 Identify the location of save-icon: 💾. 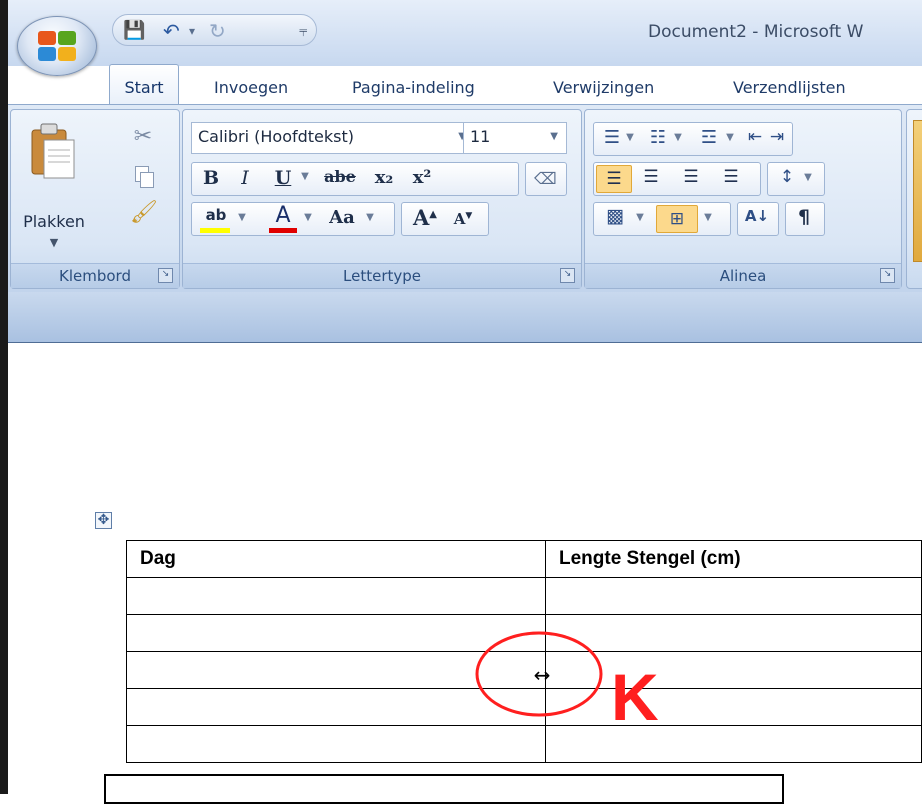
(134, 31).